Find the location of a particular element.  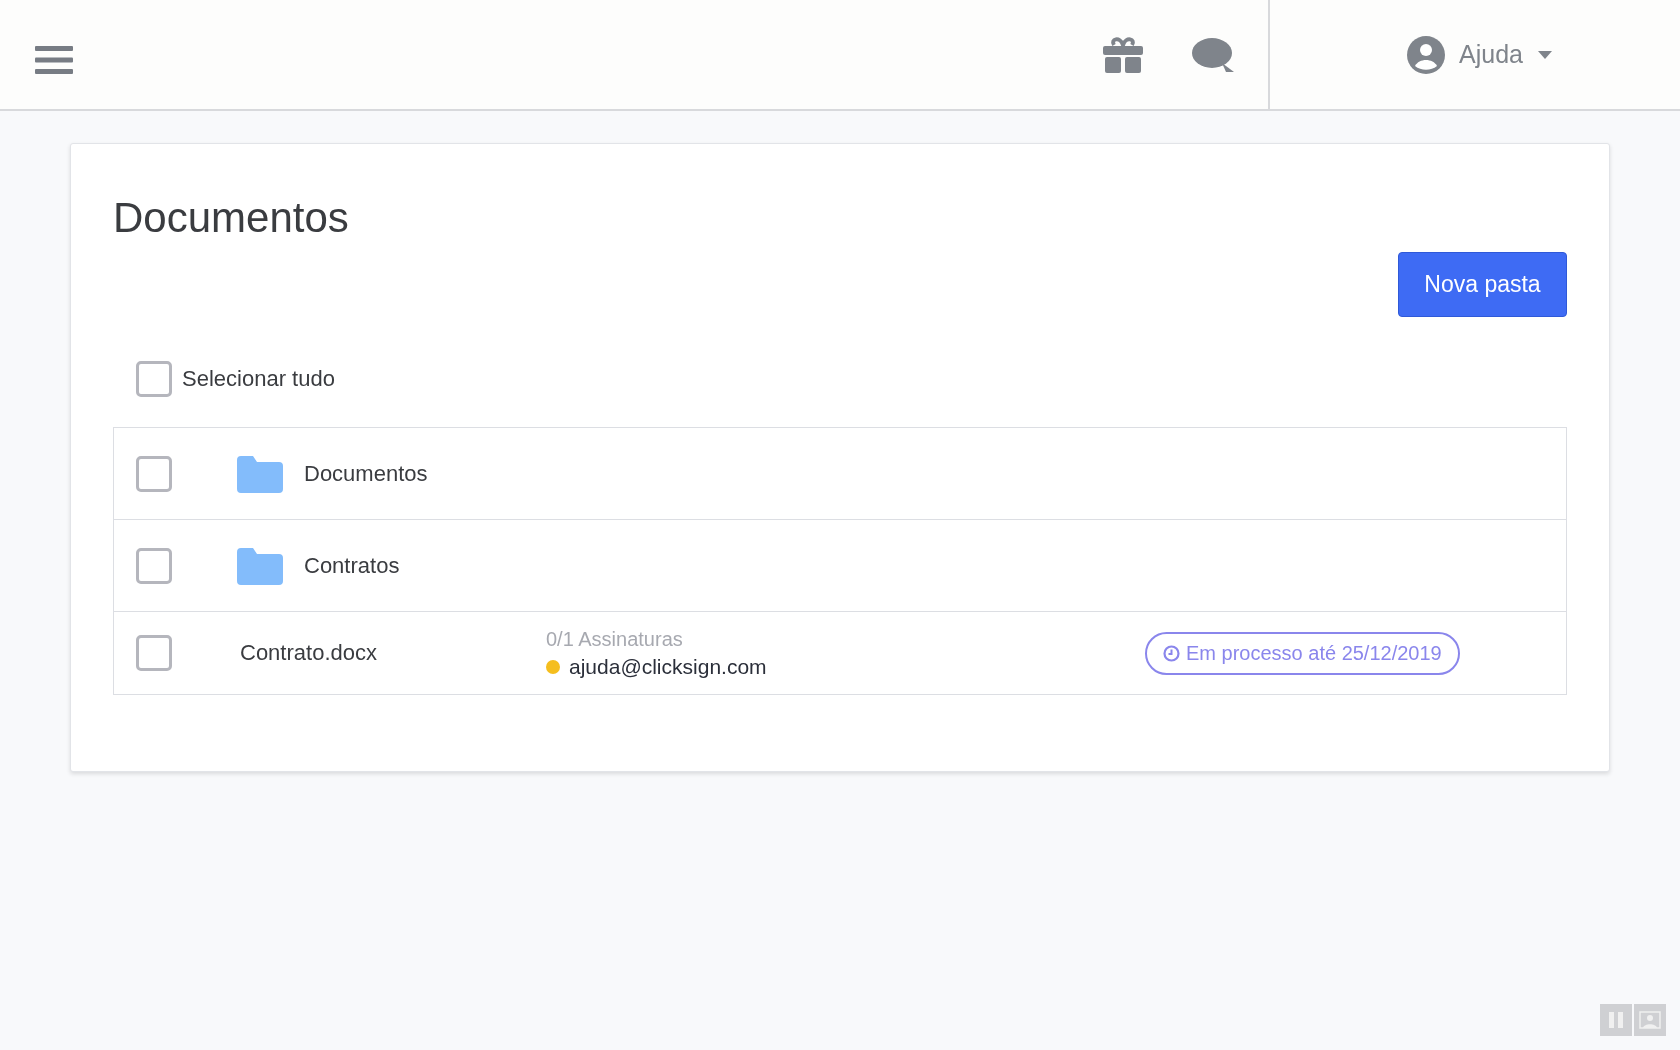

signature-count: 0/1 Assinaturas is located at coordinates (615, 639).